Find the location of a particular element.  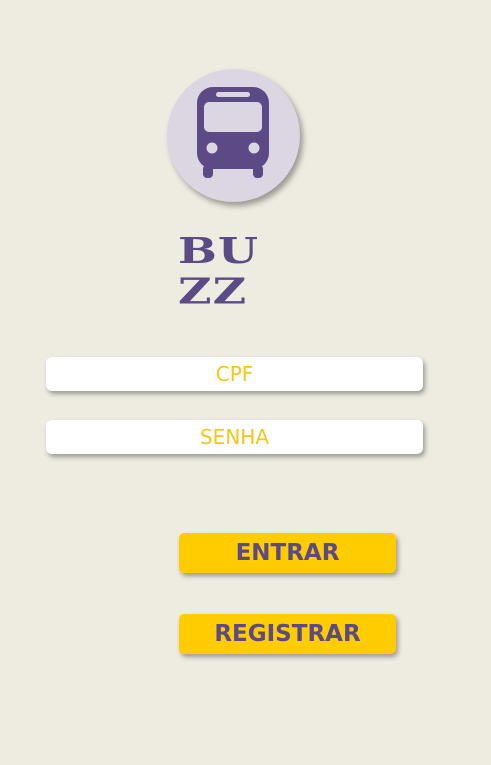

bus-icon is located at coordinates (233, 132).